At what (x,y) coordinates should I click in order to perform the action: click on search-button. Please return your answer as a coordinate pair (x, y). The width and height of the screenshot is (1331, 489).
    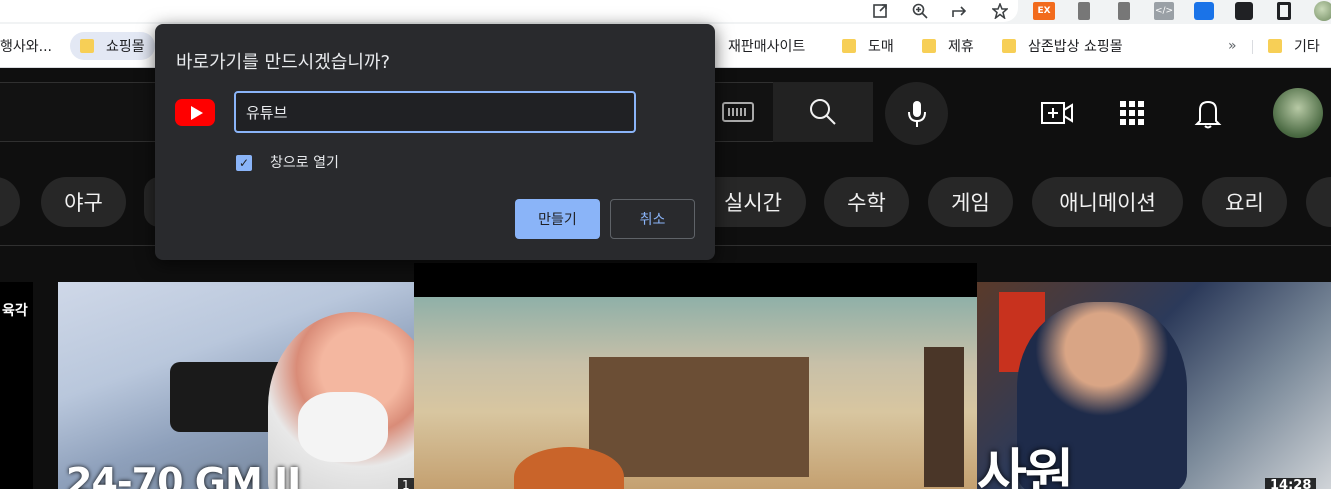
    Looking at the image, I should click on (823, 112).